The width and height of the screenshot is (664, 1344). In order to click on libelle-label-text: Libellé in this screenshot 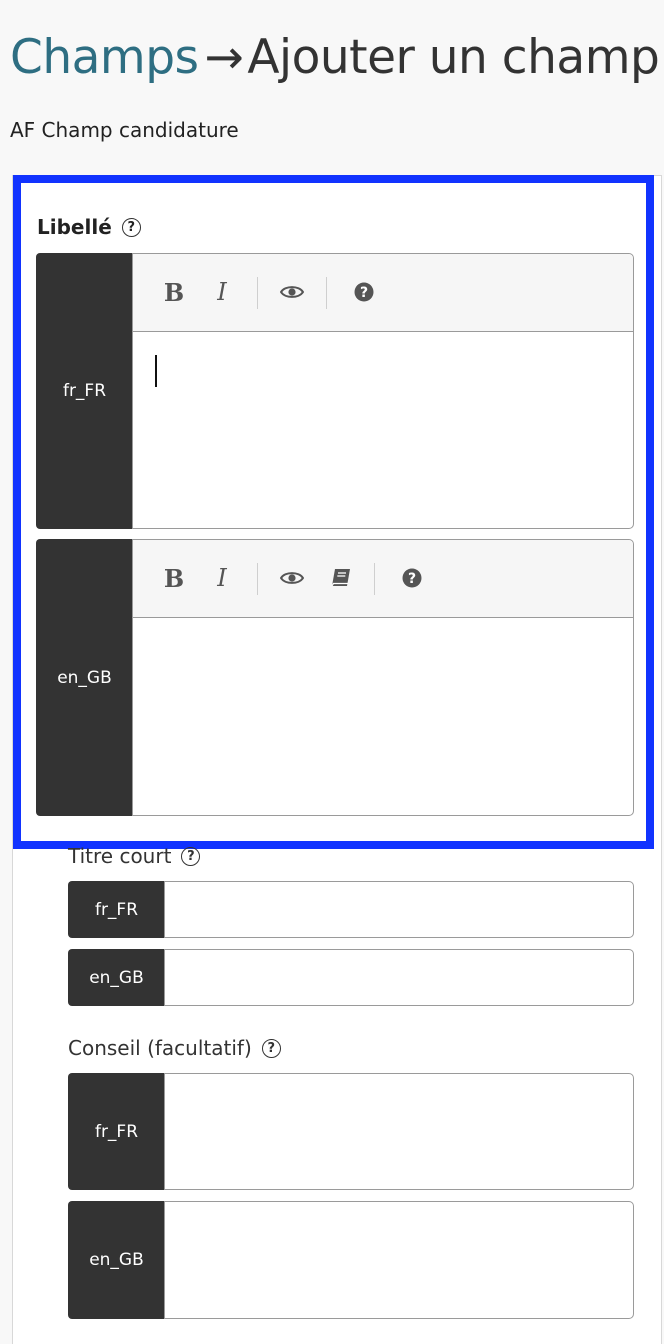, I will do `click(74, 227)`.